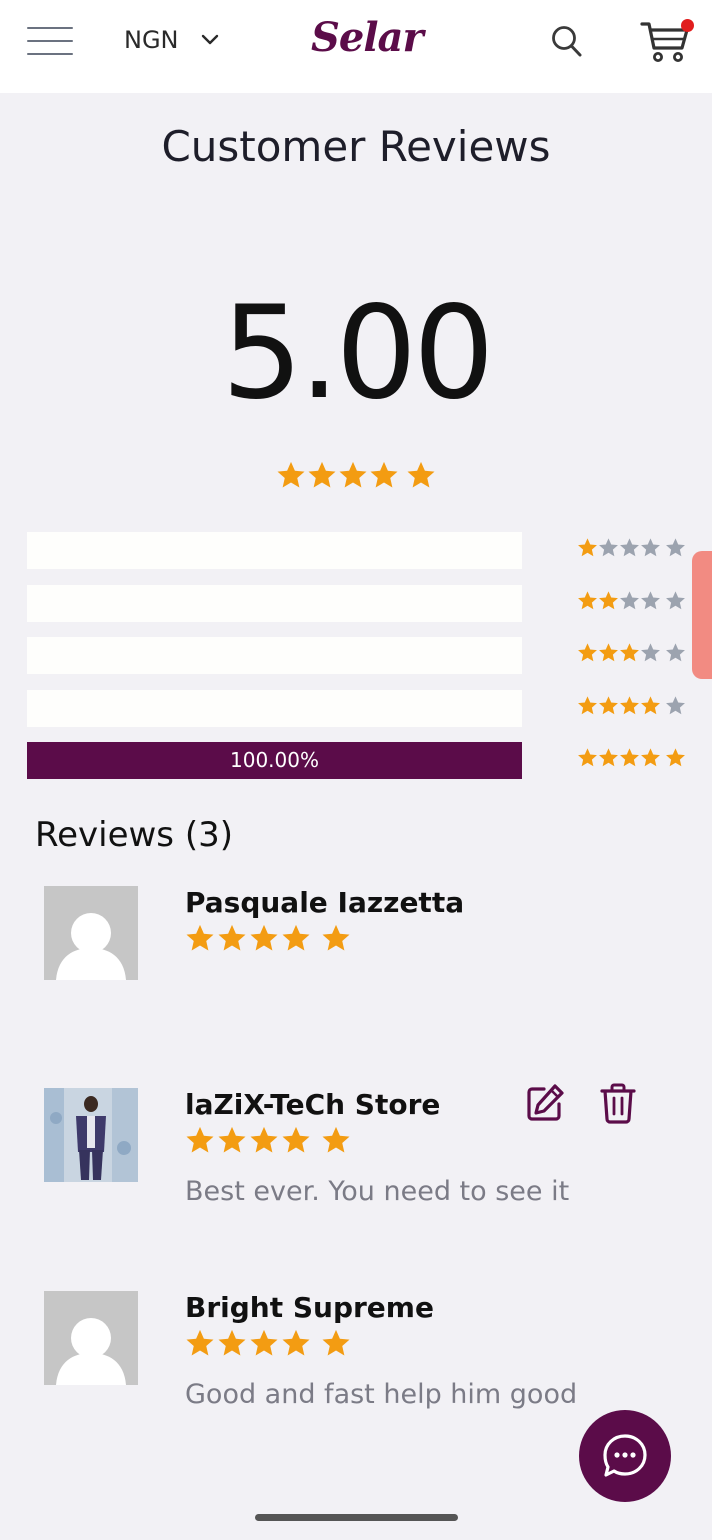 The image size is (712, 1540). I want to click on reviewer-name: laZiX-TeCh Store, so click(313, 1104).